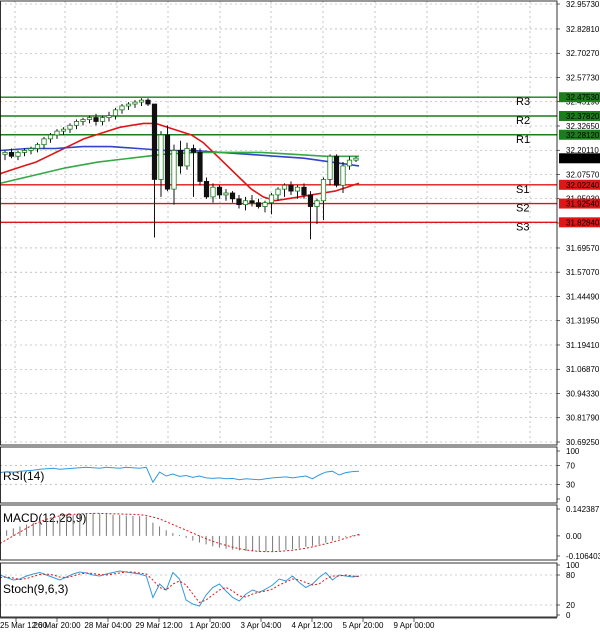 This screenshot has width=600, height=634. Describe the element at coordinates (583, 204) in the screenshot. I see `level-tag-label-s2: 31.92540` at that location.